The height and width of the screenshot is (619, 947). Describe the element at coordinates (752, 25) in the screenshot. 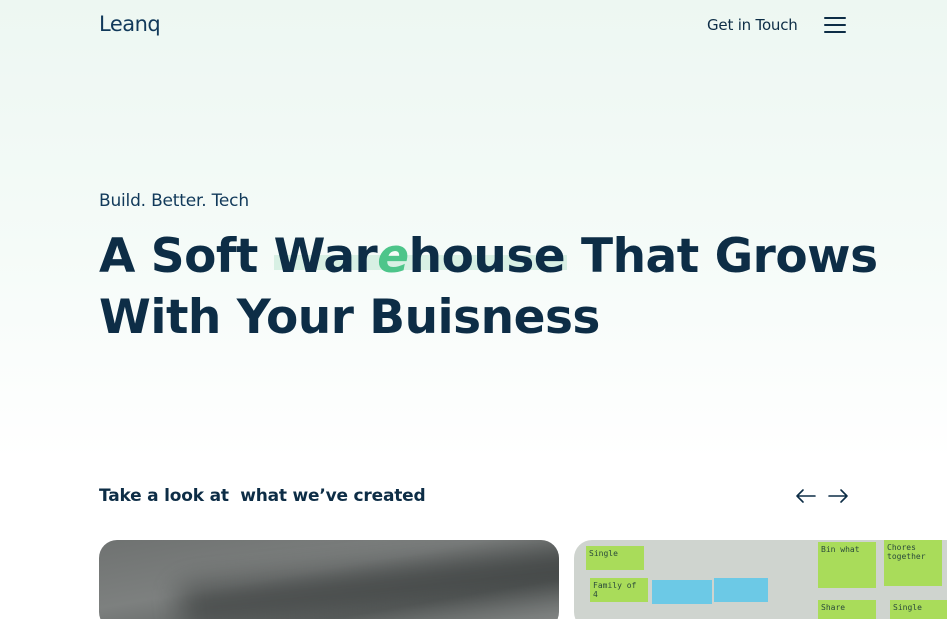

I see `get-in-touch-link: Get in Touch` at that location.